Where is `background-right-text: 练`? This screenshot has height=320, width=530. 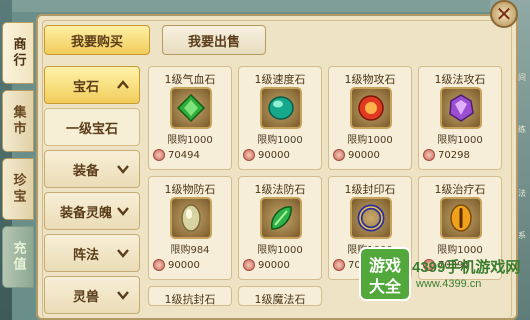
background-right-text: 练 is located at coordinates (522, 129).